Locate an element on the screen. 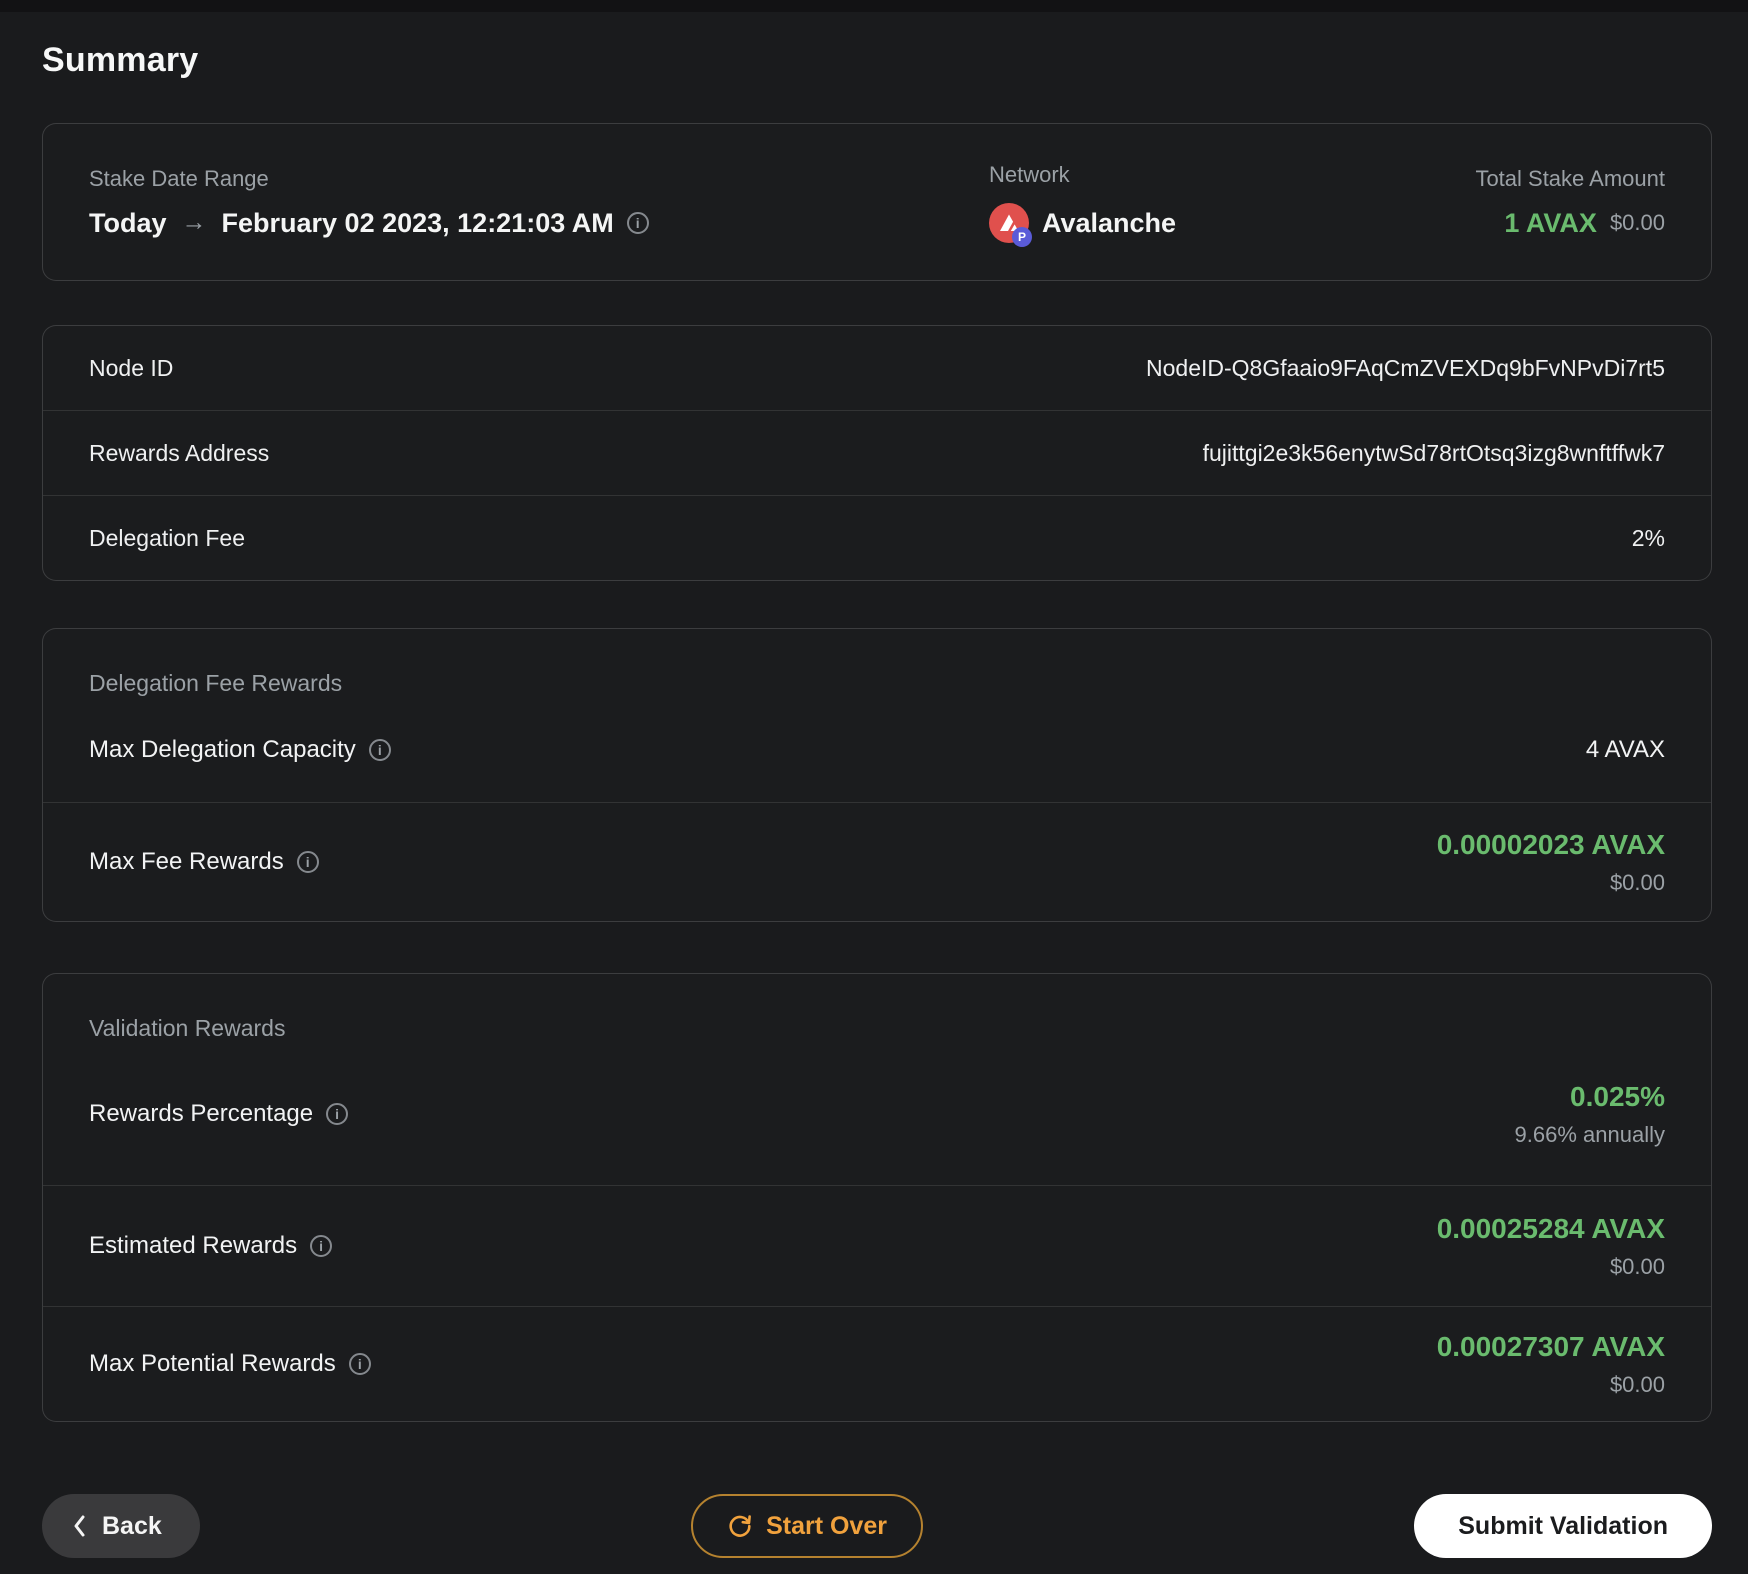 The width and height of the screenshot is (1748, 1574). total-stake-block: Total Stake Amount 1 AVAX $0.00 is located at coordinates (1420, 202).